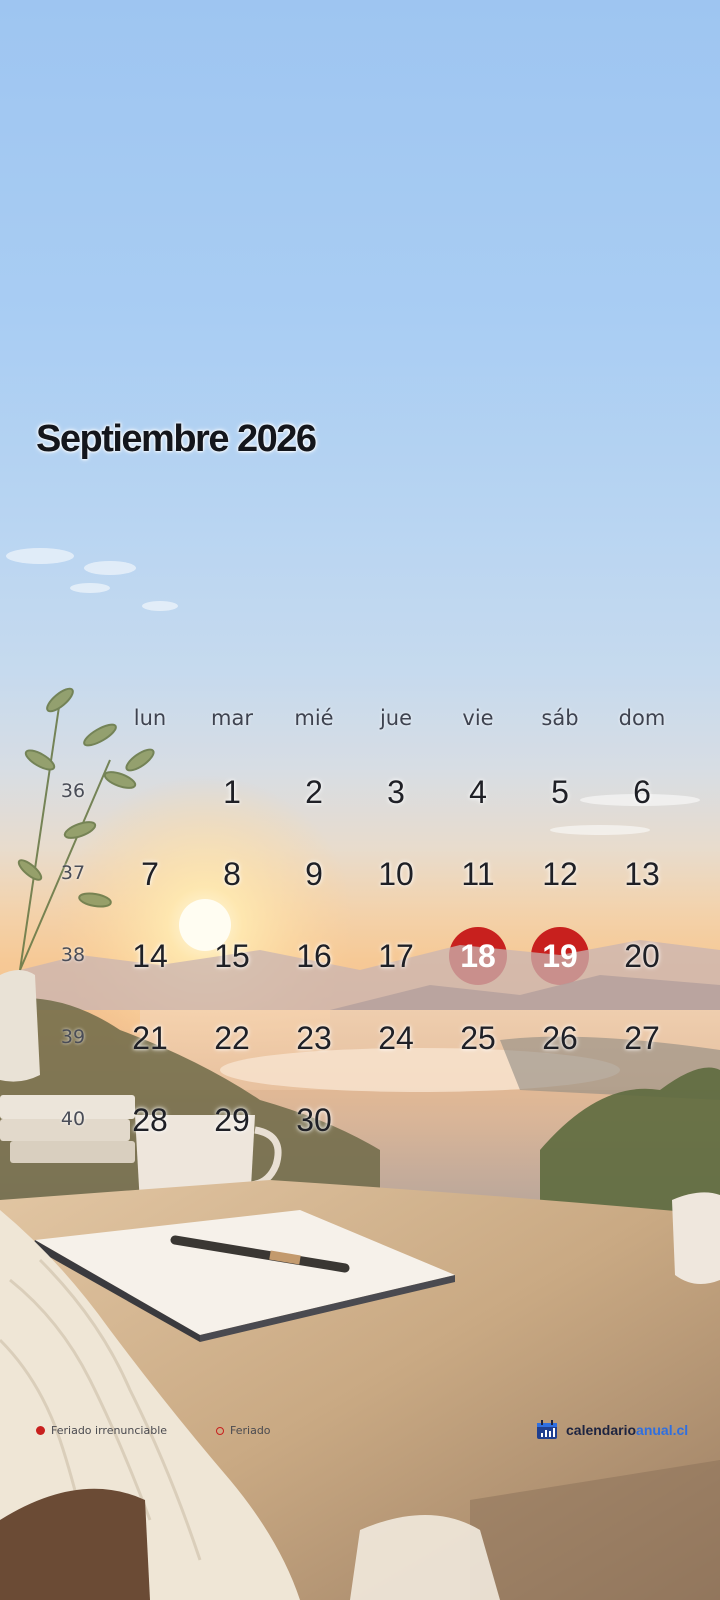  I want to click on calendar-day: 22, so click(232, 1038).